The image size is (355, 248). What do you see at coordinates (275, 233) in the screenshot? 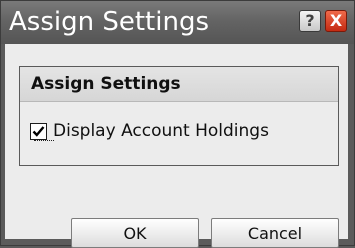
I see `cancel-button: Cancel` at bounding box center [275, 233].